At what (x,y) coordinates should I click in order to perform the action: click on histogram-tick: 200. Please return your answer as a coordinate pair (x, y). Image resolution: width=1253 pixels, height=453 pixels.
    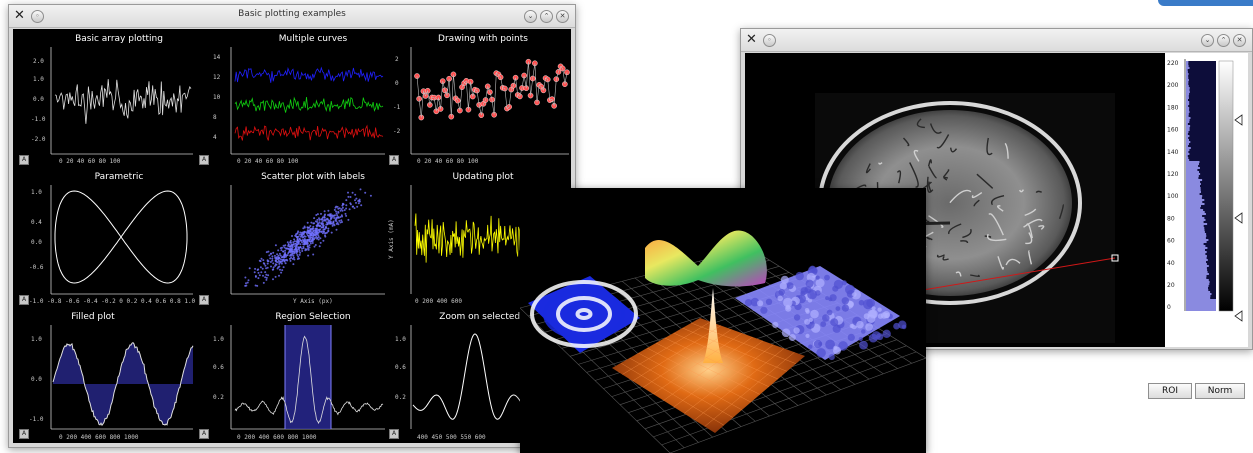
    Looking at the image, I should click on (1173, 85).